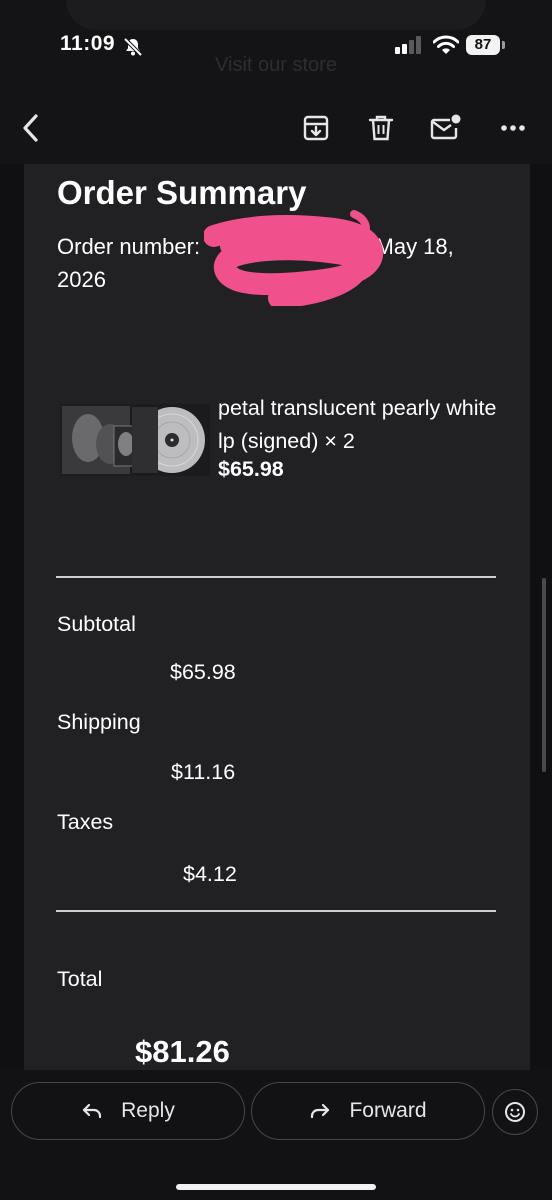 This screenshot has width=552, height=1200. I want to click on status-bar: Visit our store 11:09 87, so click(276, 46).